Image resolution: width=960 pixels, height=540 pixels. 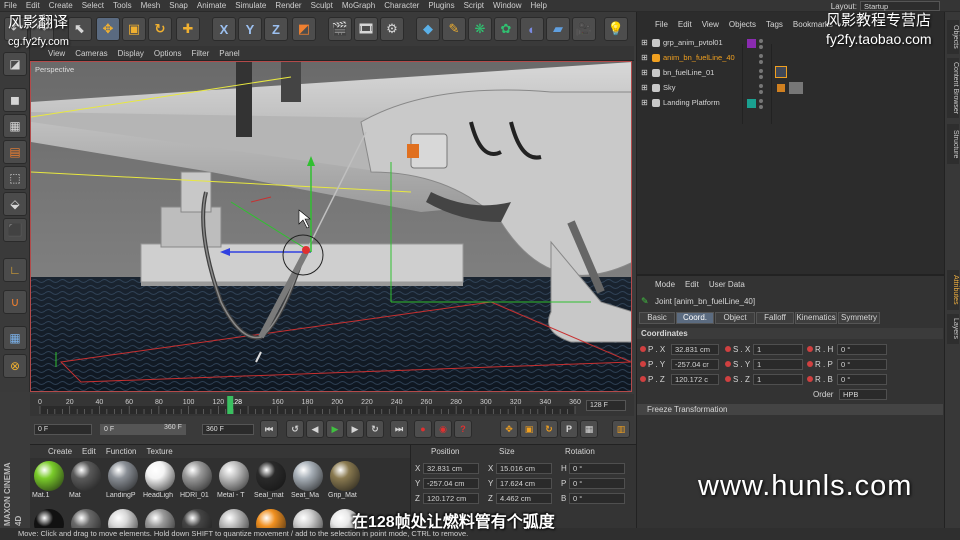 I want to click on object-menu-objects: Objects, so click(x=742, y=24).